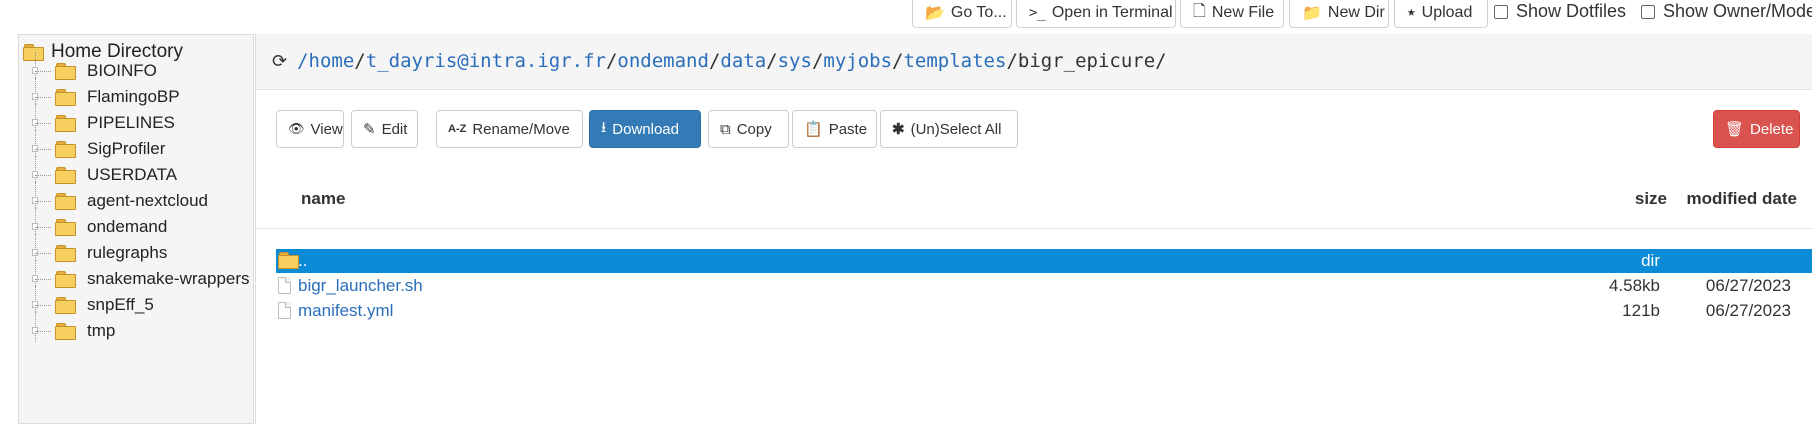 The height and width of the screenshot is (424, 1812). Describe the element at coordinates (743, 61) in the screenshot. I see `breadcrumb-data: data` at that location.